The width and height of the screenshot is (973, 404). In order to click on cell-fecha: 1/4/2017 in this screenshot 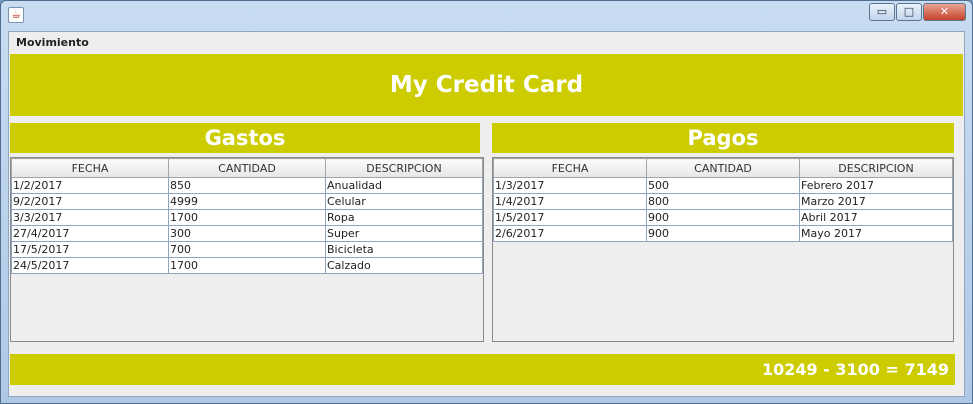, I will do `click(570, 201)`.